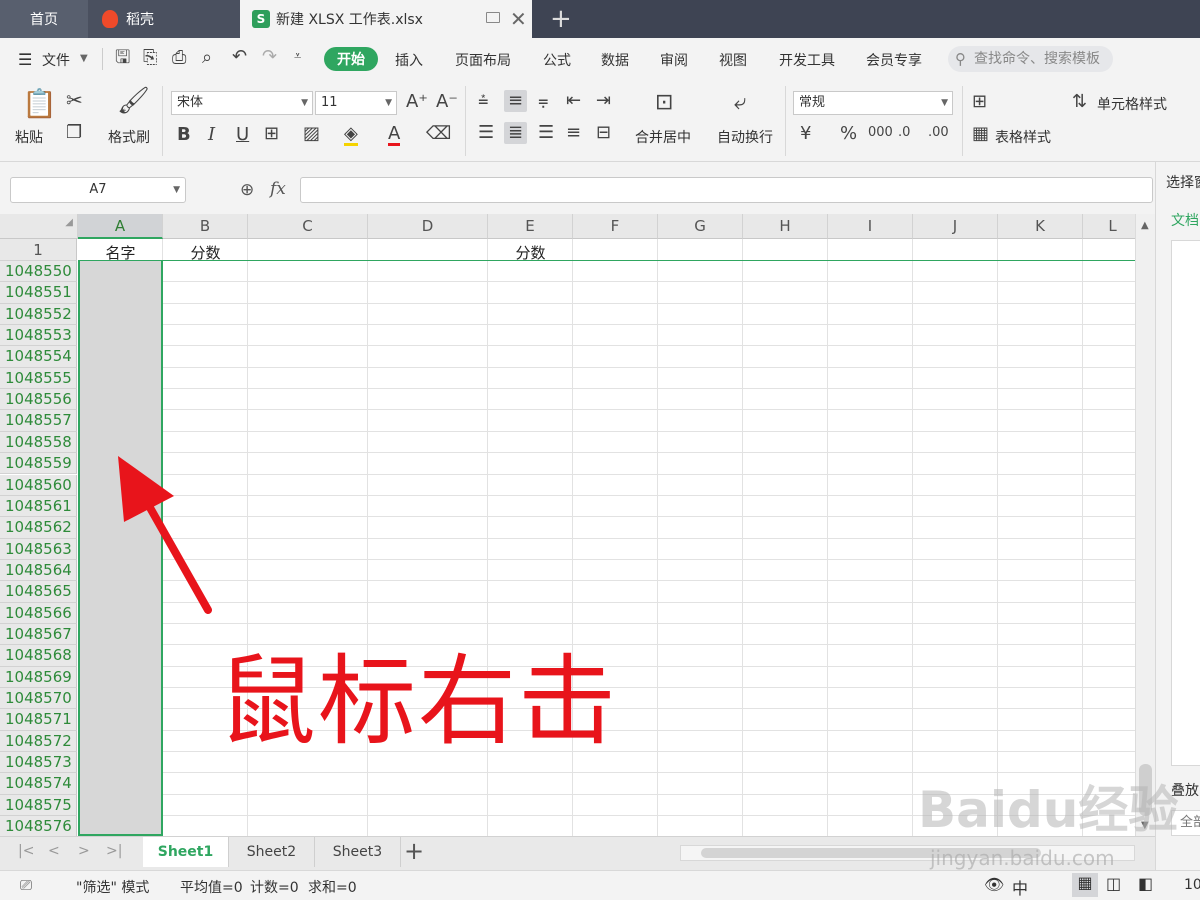 The width and height of the screenshot is (1200, 900). I want to click on page-layout-view-icon: ◫, so click(1113, 883).